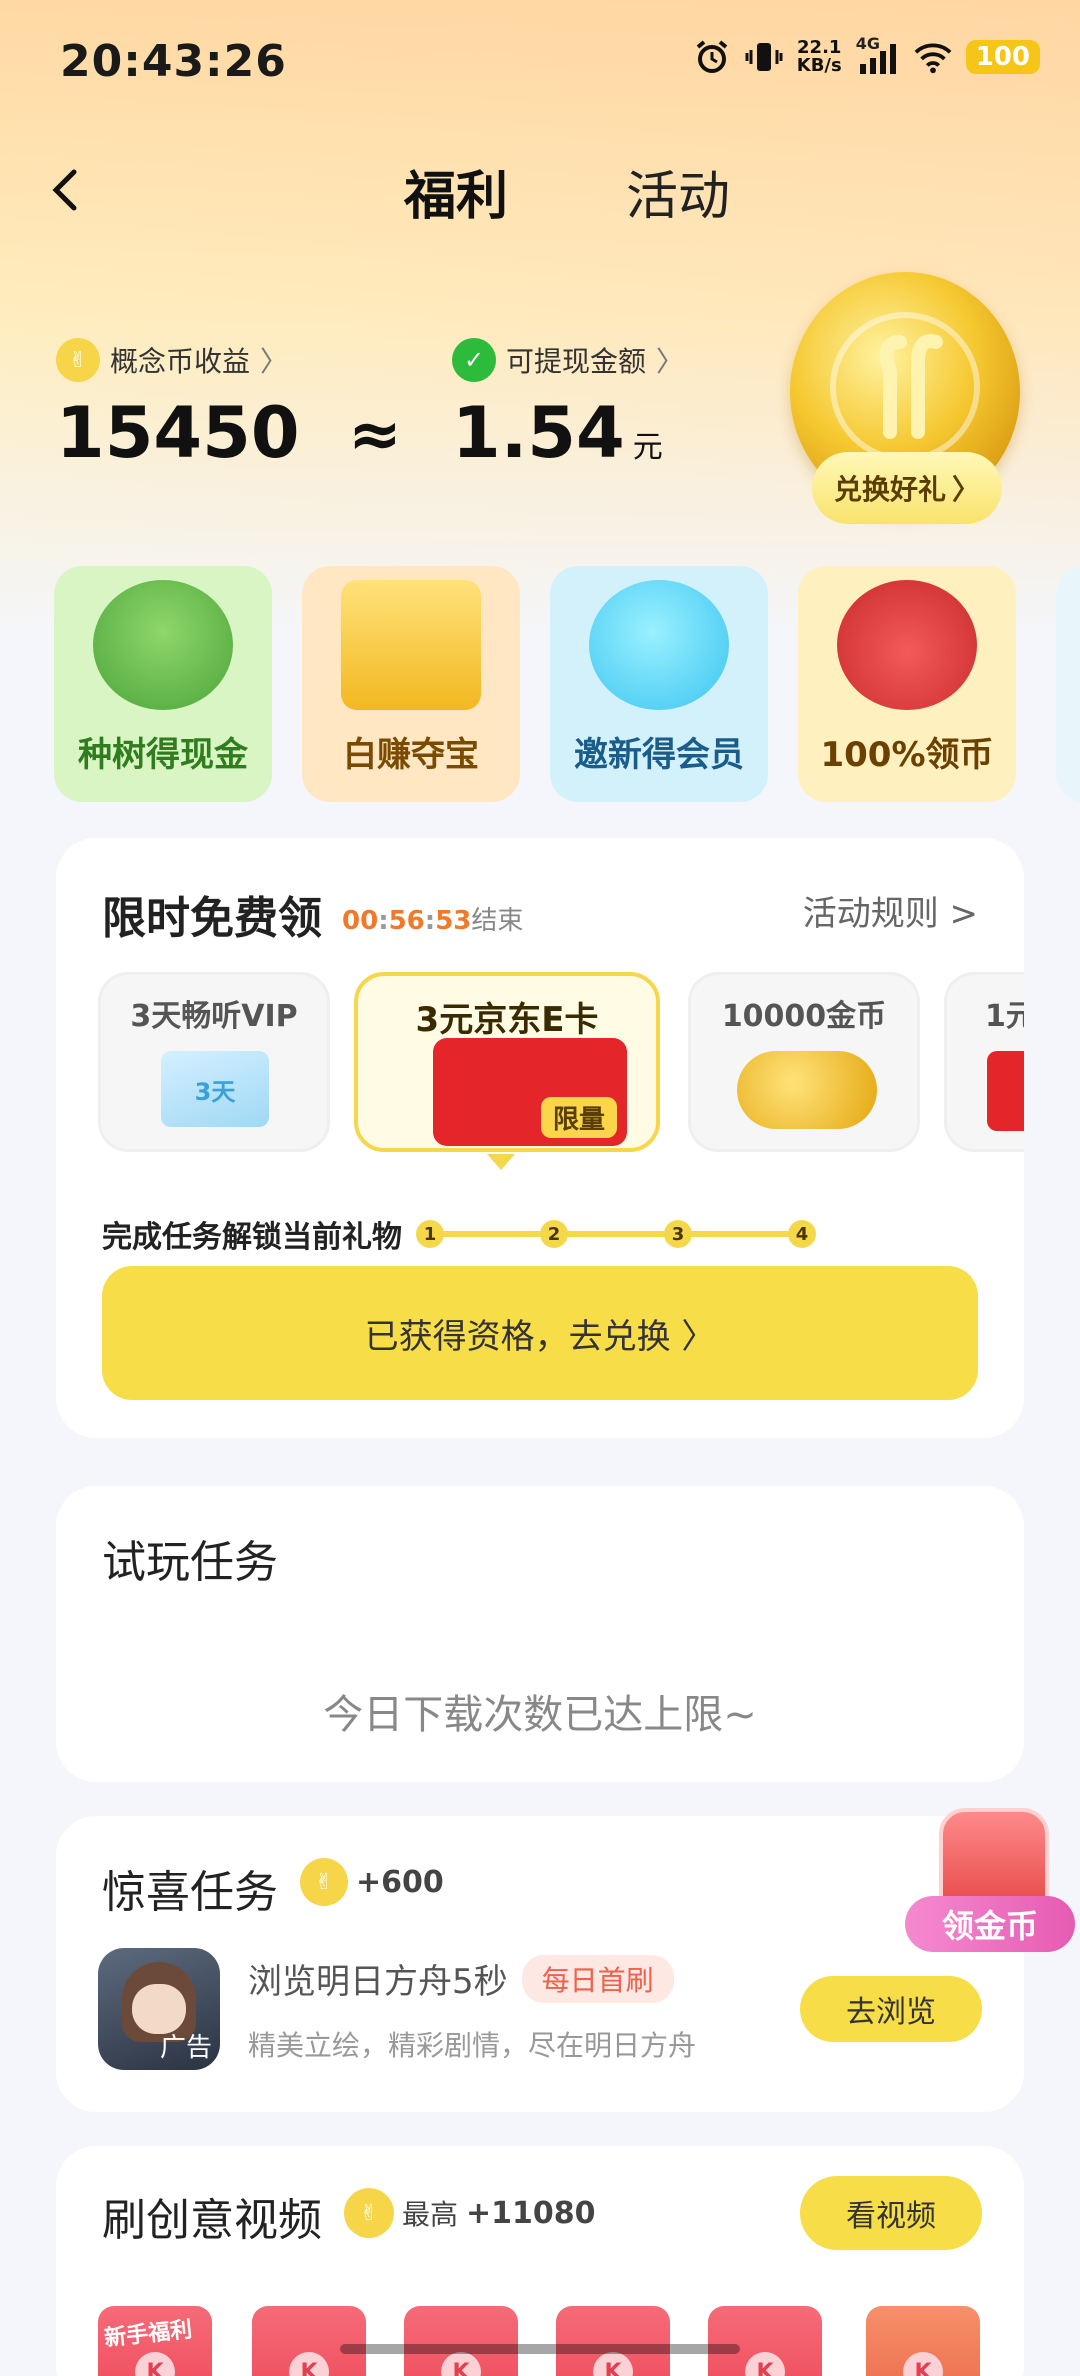 The width and height of the screenshot is (1080, 2376). Describe the element at coordinates (647, 447) in the screenshot. I see `cash-unit: 元` at that location.